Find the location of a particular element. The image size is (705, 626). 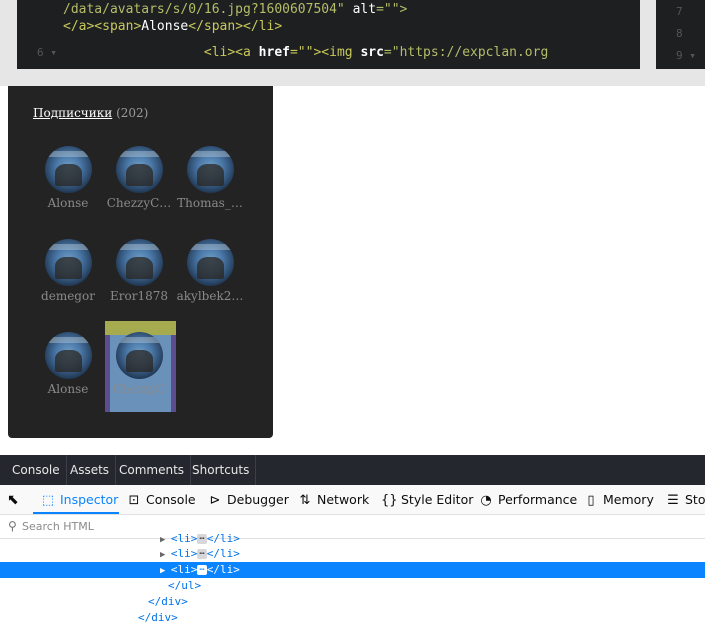

toolbar-tab-performance: ◔ Performance is located at coordinates (527, 499).